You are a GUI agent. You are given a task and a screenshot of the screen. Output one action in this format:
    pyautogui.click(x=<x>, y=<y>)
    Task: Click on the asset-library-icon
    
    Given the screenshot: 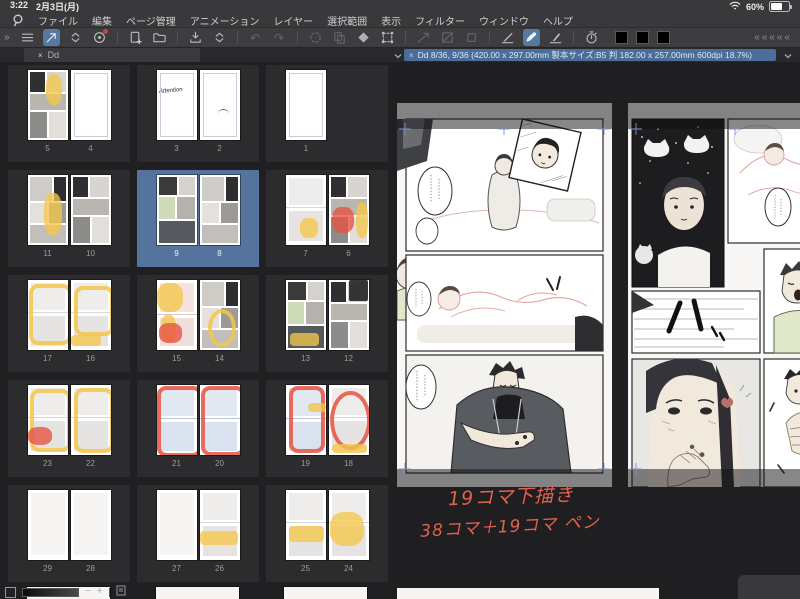 What is the action you would take?
    pyautogui.click(x=99, y=37)
    